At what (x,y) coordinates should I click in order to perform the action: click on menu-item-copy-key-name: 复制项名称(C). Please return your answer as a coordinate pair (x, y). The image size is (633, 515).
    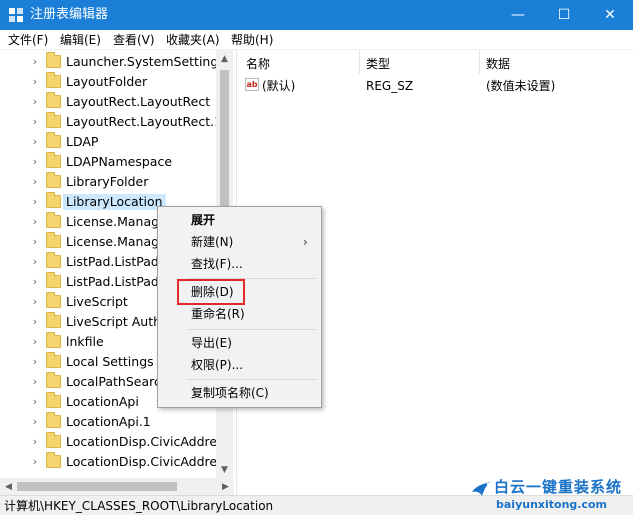
    Looking at the image, I should click on (239, 393).